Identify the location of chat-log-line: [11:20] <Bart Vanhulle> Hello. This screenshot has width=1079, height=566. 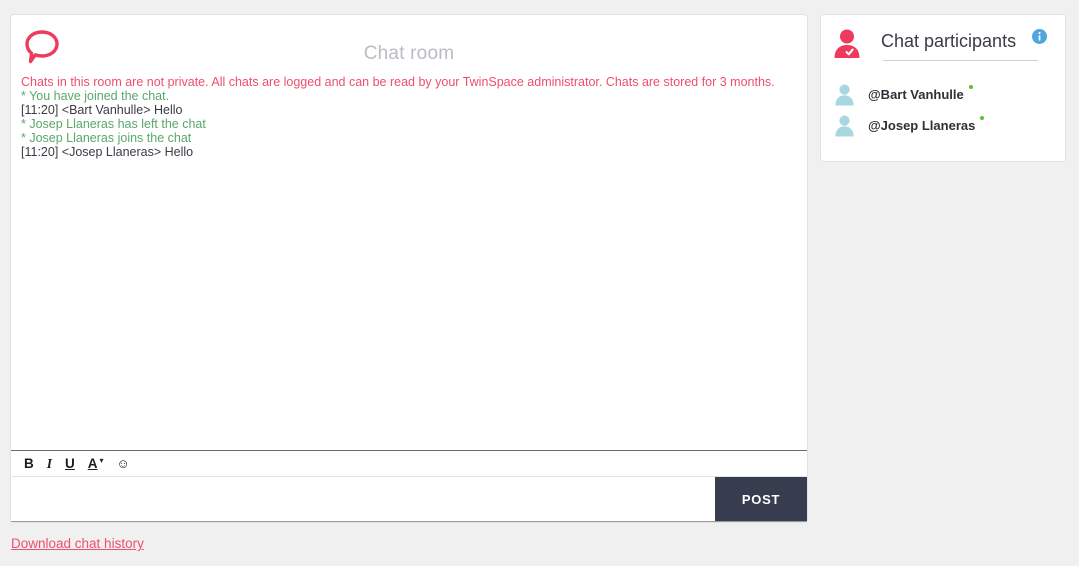
(102, 110).